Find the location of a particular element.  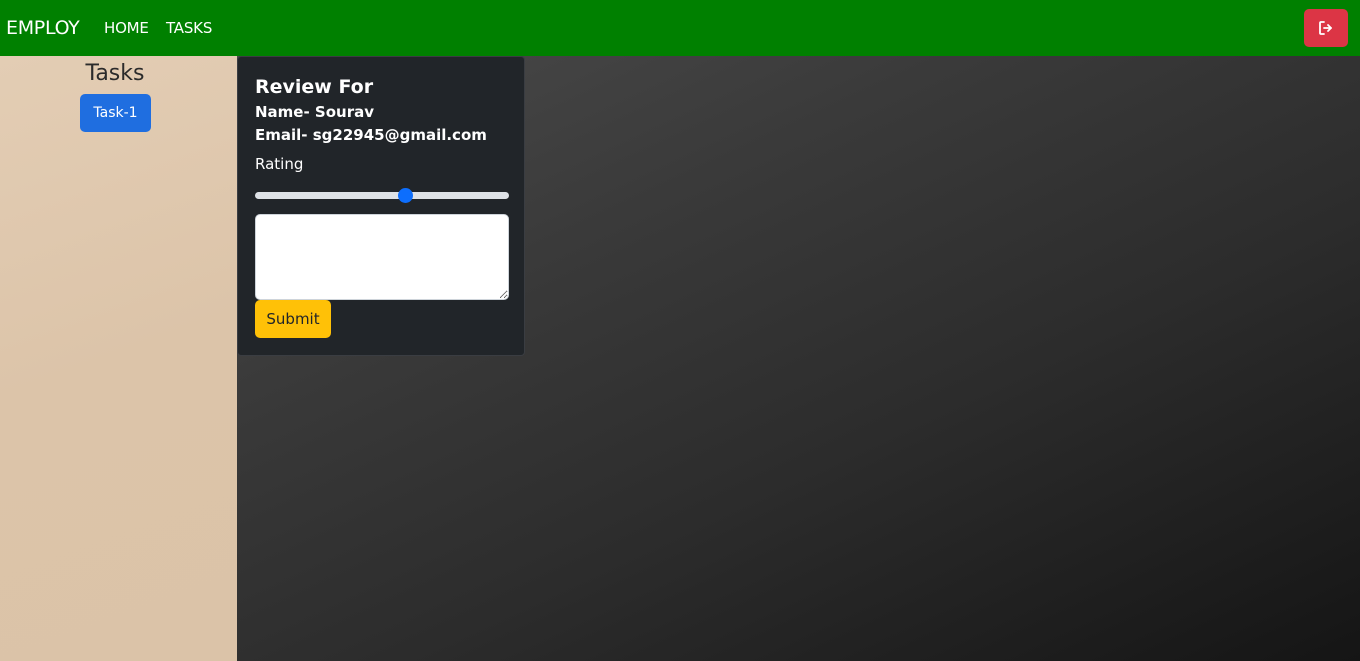

review-textarea is located at coordinates (382, 257).